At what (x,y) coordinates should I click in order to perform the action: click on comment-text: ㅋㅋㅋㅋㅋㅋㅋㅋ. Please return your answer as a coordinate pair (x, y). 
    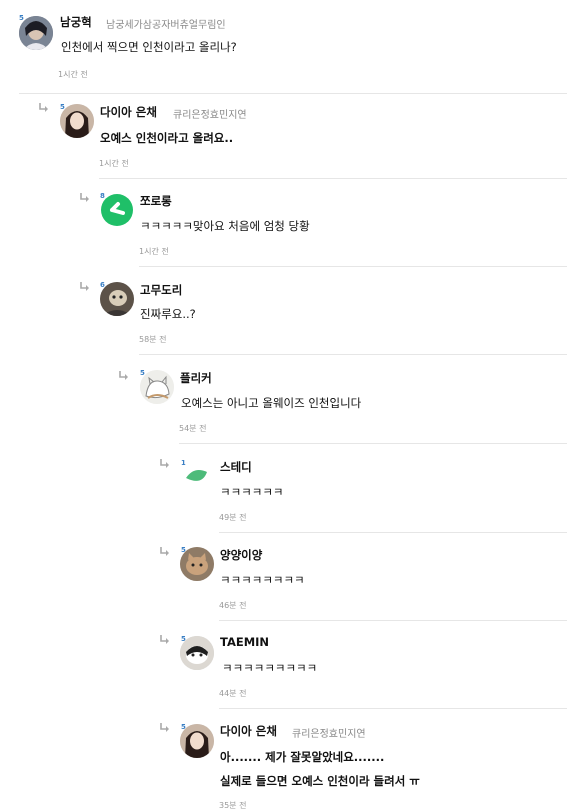
    Looking at the image, I should click on (262, 580).